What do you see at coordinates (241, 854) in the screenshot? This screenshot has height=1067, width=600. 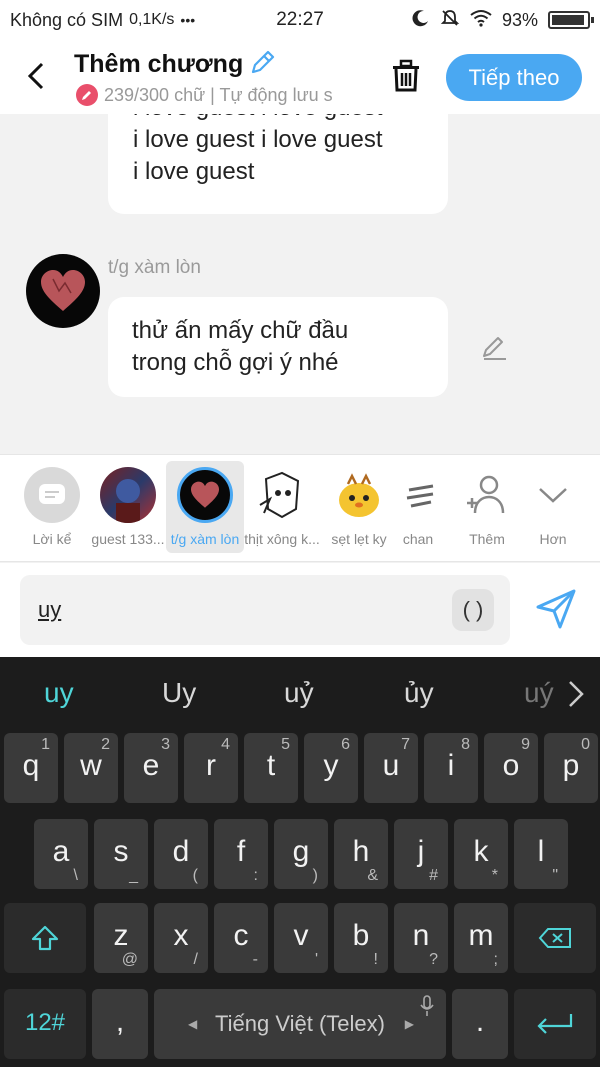 I see `key-f: f:` at bounding box center [241, 854].